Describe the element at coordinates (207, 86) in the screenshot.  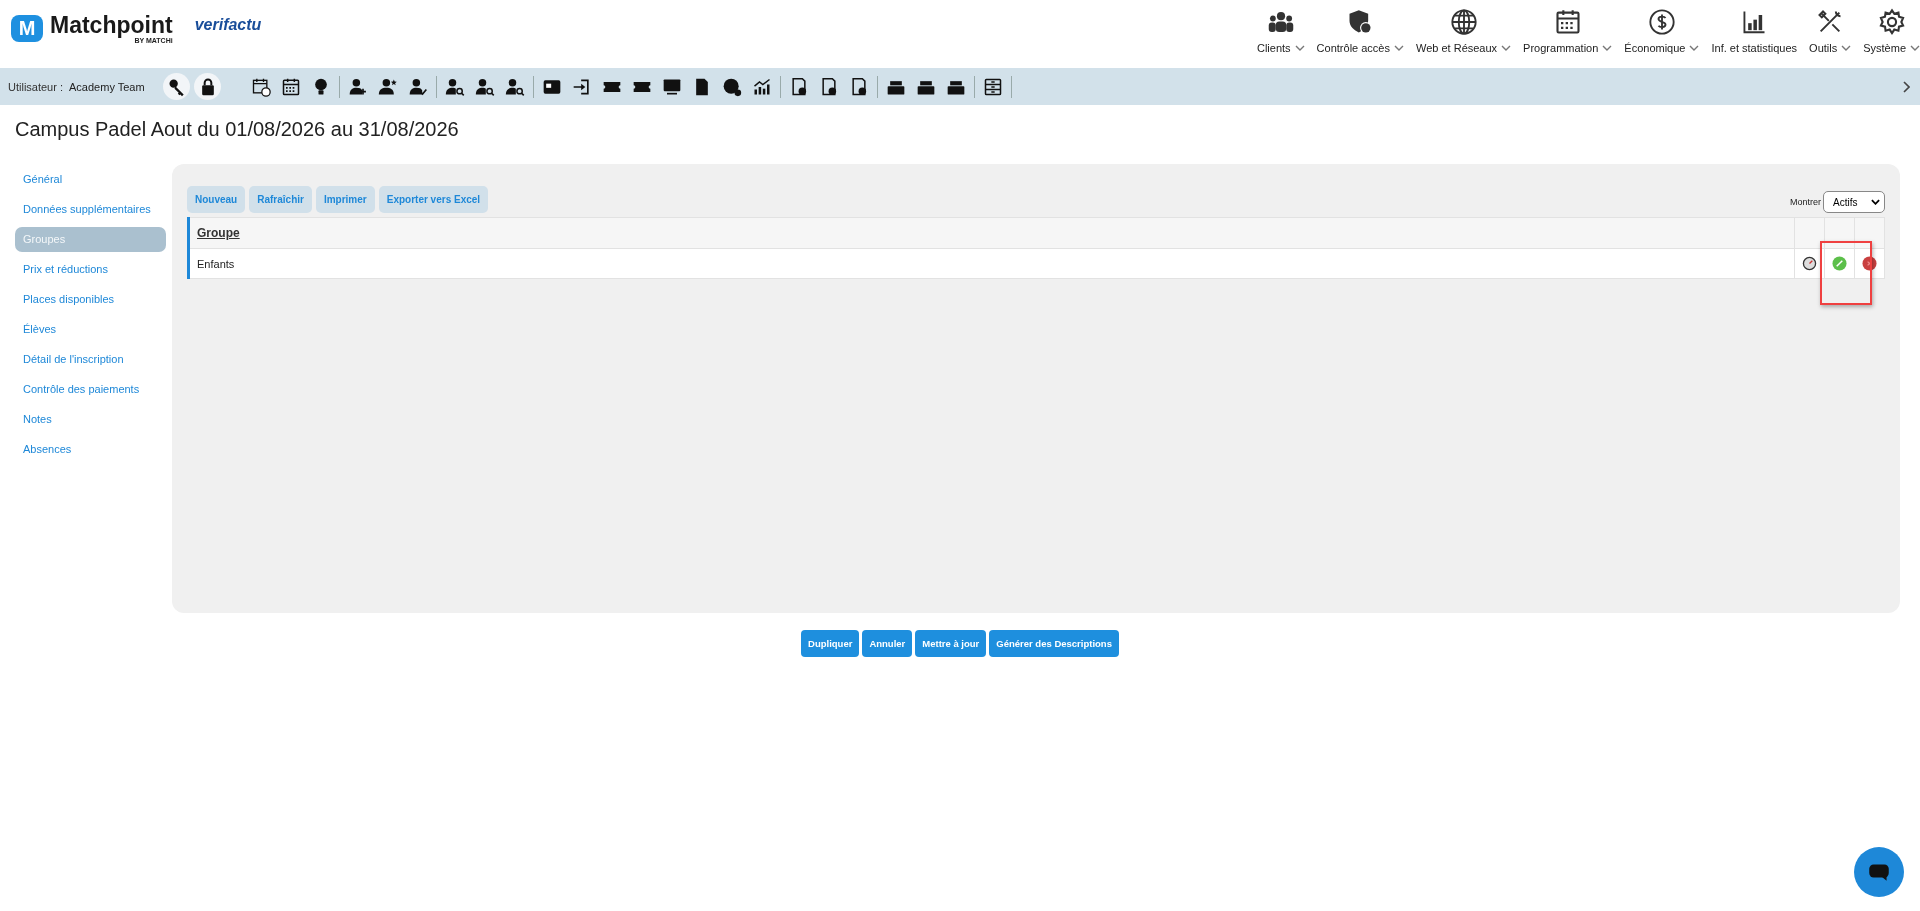
I see `lock-button` at that location.